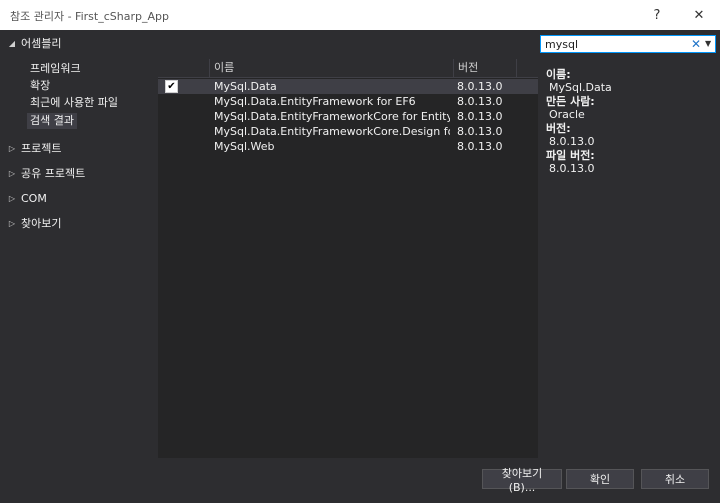 The image size is (720, 503). Describe the element at coordinates (53, 173) in the screenshot. I see `tree-node-label: 공유 프로젝트` at that location.